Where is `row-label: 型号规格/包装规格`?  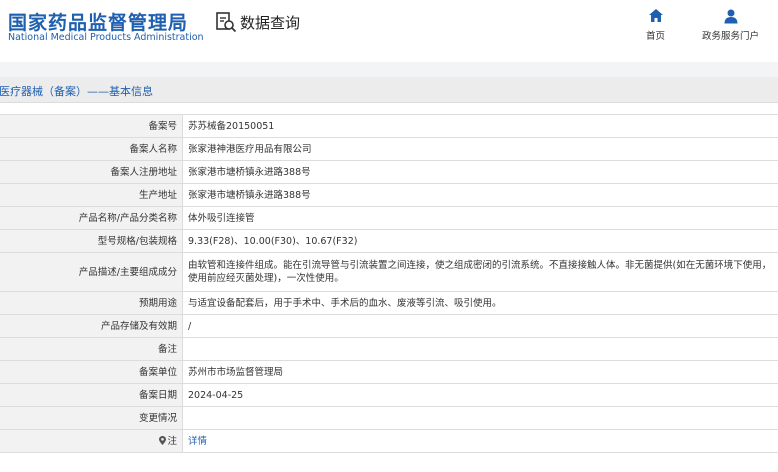
row-label: 型号规格/包装规格 is located at coordinates (91, 241).